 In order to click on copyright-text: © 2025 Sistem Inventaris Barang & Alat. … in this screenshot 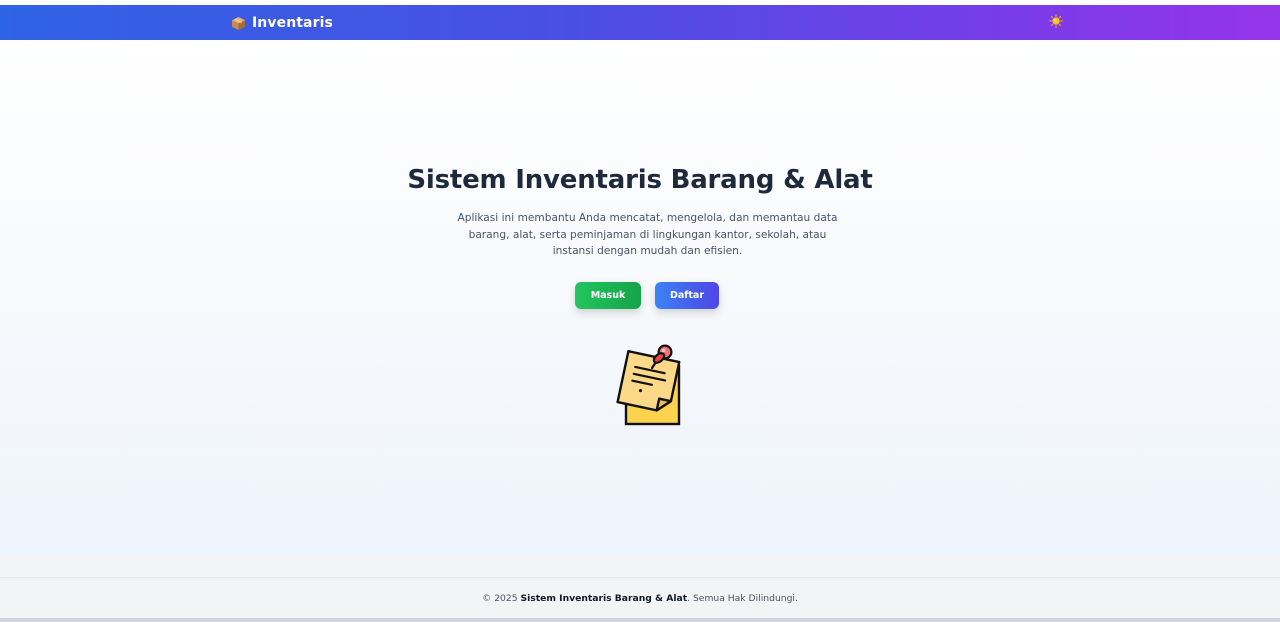, I will do `click(640, 598)`.